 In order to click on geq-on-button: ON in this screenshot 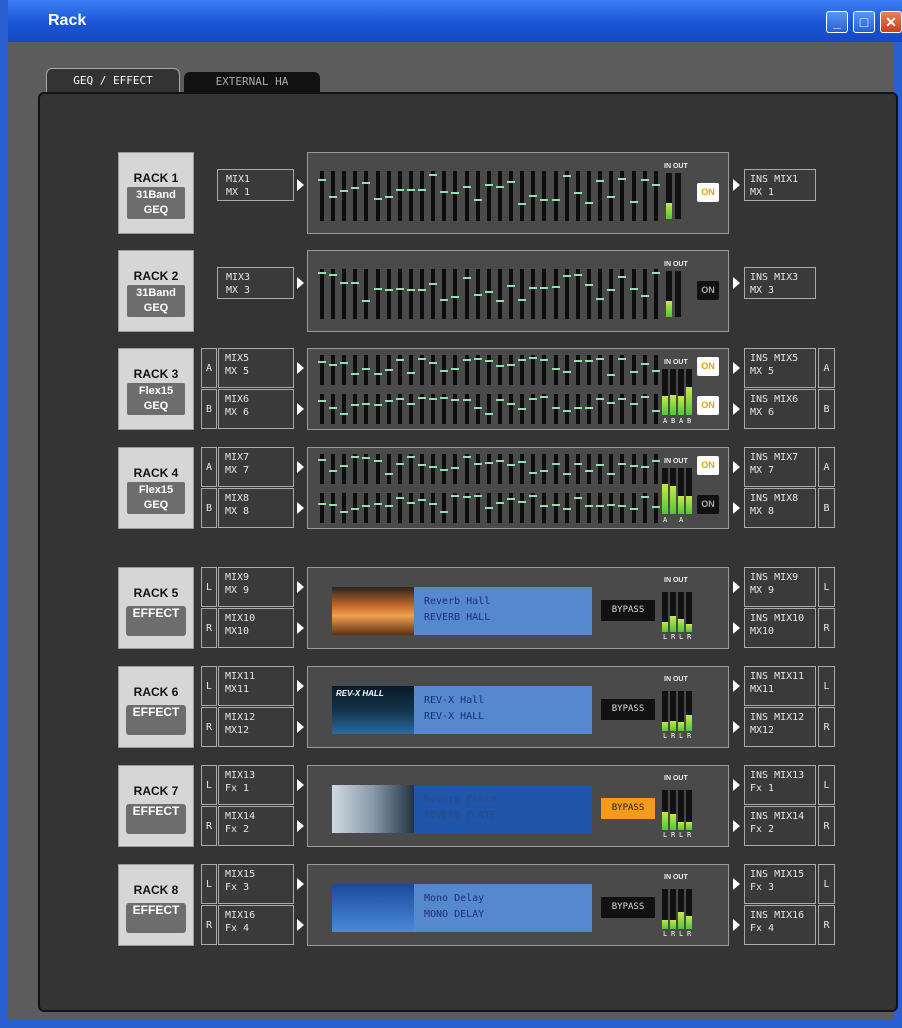, I will do `click(708, 192)`.